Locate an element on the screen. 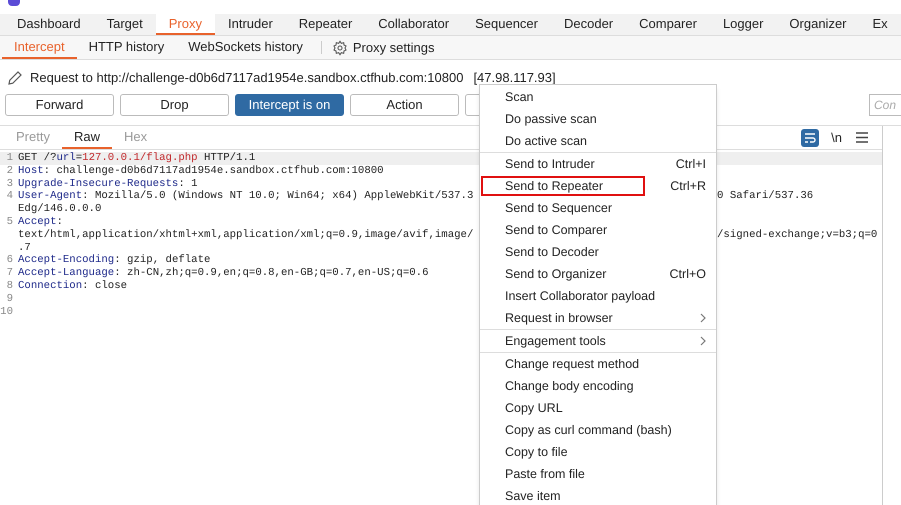 The height and width of the screenshot is (505, 901). menu-item: Save item is located at coordinates (598, 495).